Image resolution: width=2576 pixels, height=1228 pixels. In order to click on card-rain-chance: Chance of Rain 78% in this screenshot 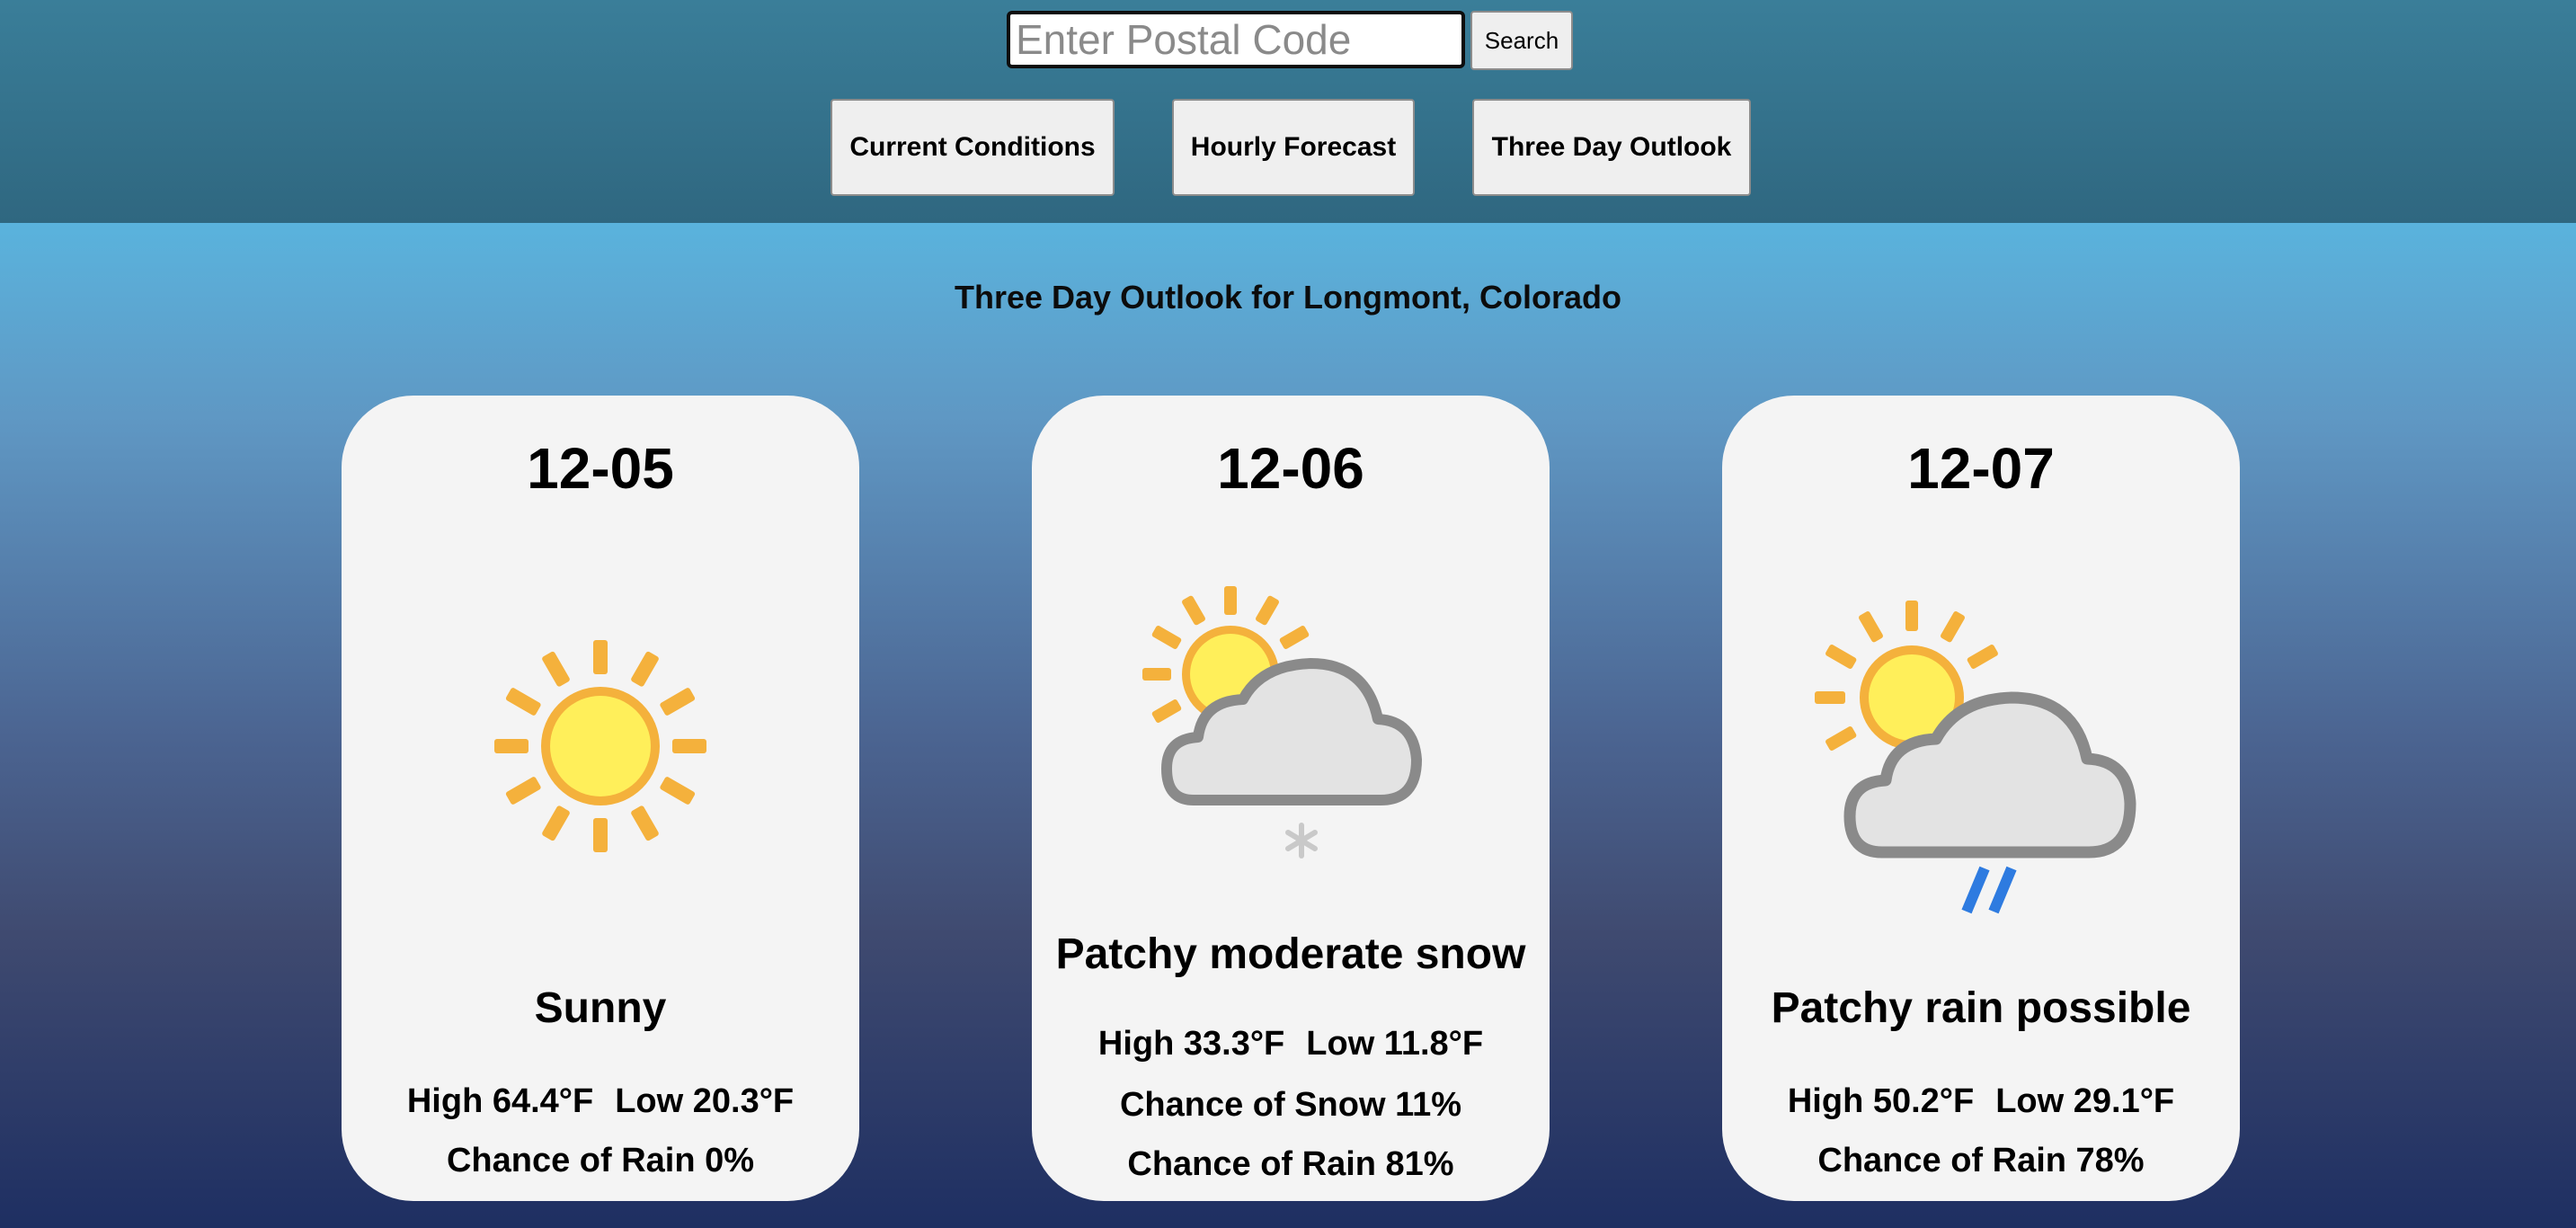, I will do `click(1981, 1160)`.